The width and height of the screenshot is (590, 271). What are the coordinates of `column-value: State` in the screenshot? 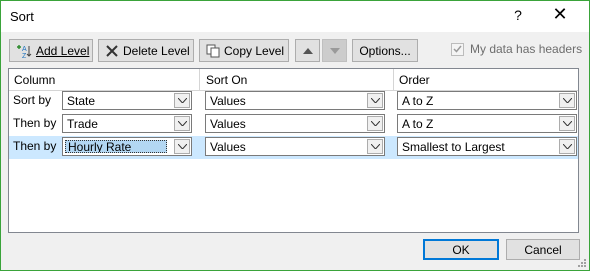 It's located at (81, 100).